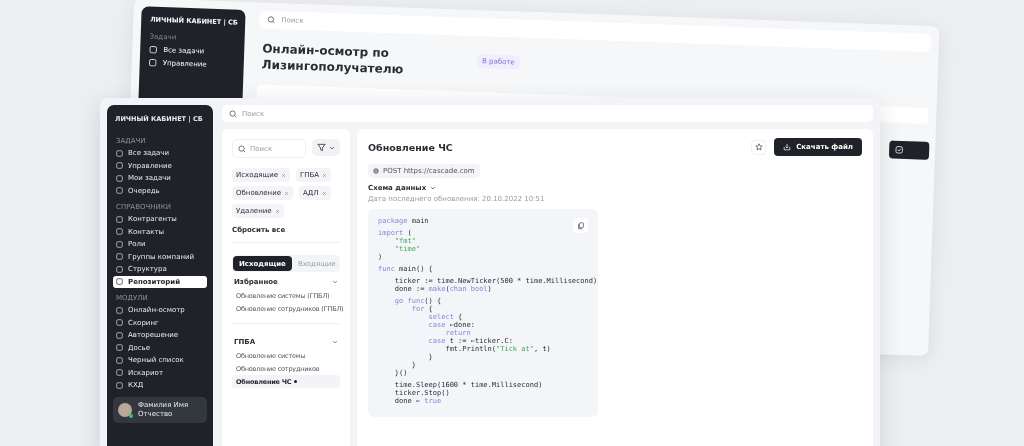 The image size is (1024, 446). What do you see at coordinates (899, 149) in the screenshot?
I see `check-square-icon` at bounding box center [899, 149].